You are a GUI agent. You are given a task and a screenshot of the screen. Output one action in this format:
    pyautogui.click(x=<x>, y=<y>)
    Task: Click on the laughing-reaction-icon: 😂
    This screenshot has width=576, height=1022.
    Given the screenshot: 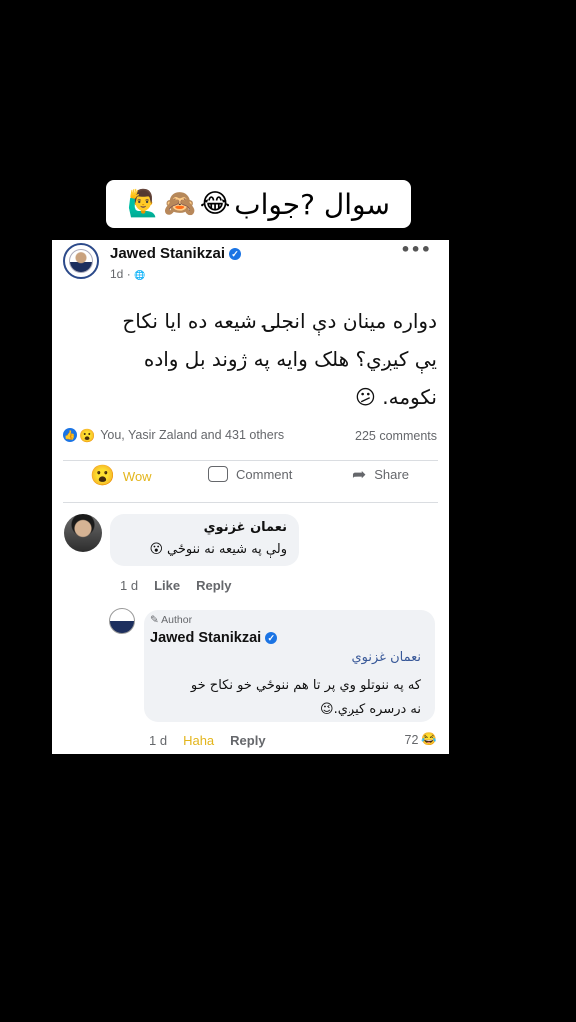 What is the action you would take?
    pyautogui.click(x=429, y=739)
    